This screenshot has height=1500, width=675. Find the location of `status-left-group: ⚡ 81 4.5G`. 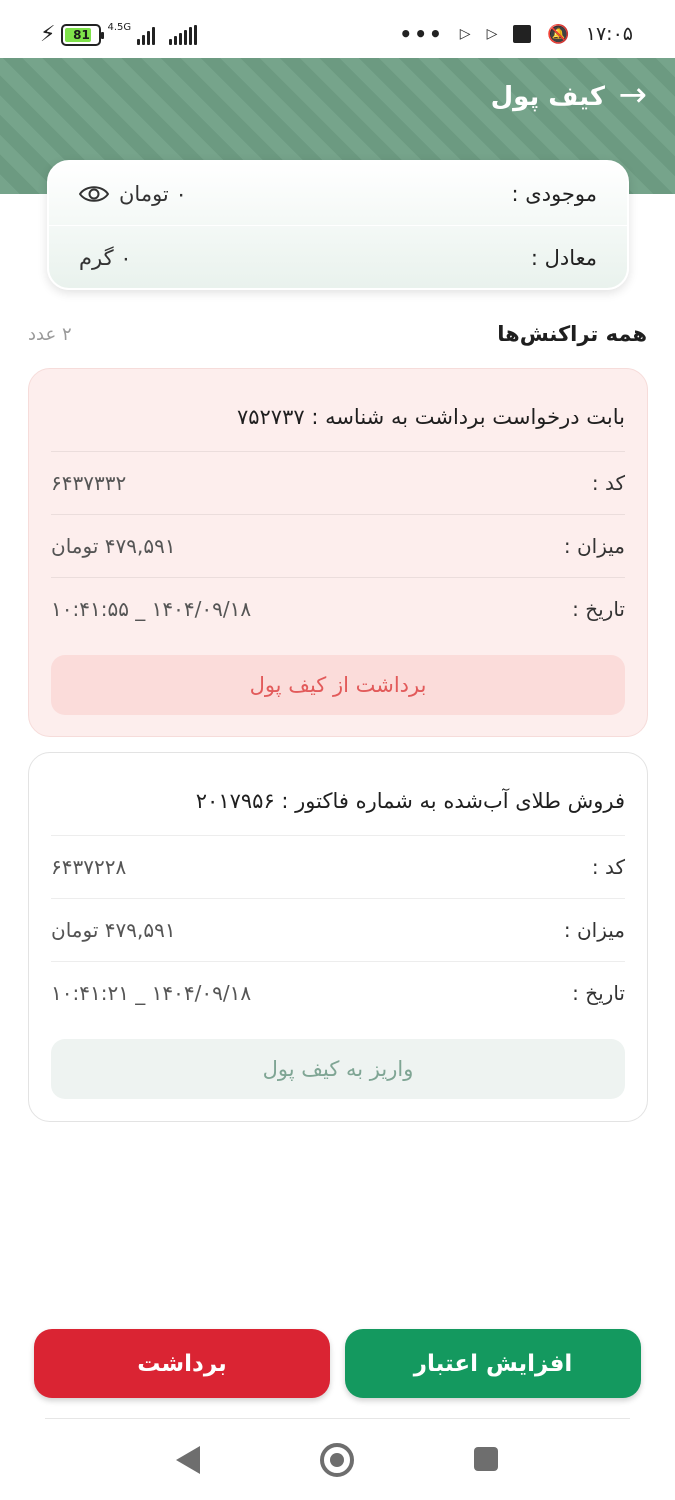

status-left-group: ⚡ 81 4.5G is located at coordinates (119, 34).